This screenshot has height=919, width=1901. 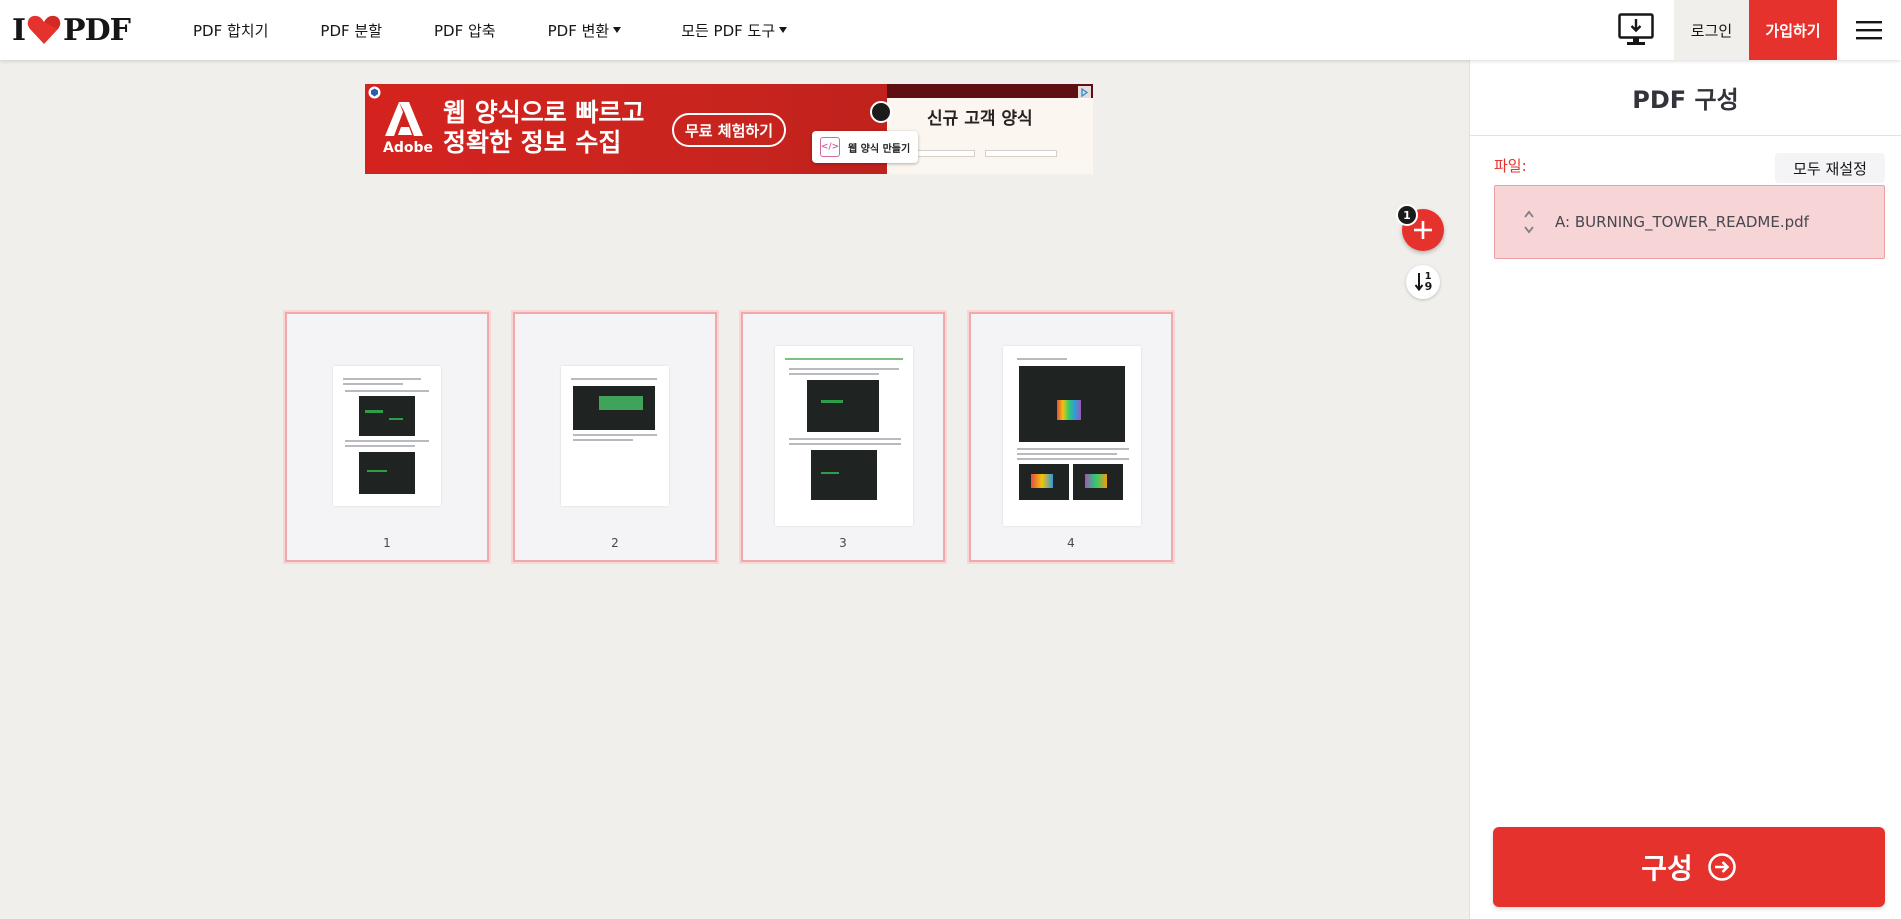 What do you see at coordinates (44, 30) in the screenshot?
I see `heart-icon` at bounding box center [44, 30].